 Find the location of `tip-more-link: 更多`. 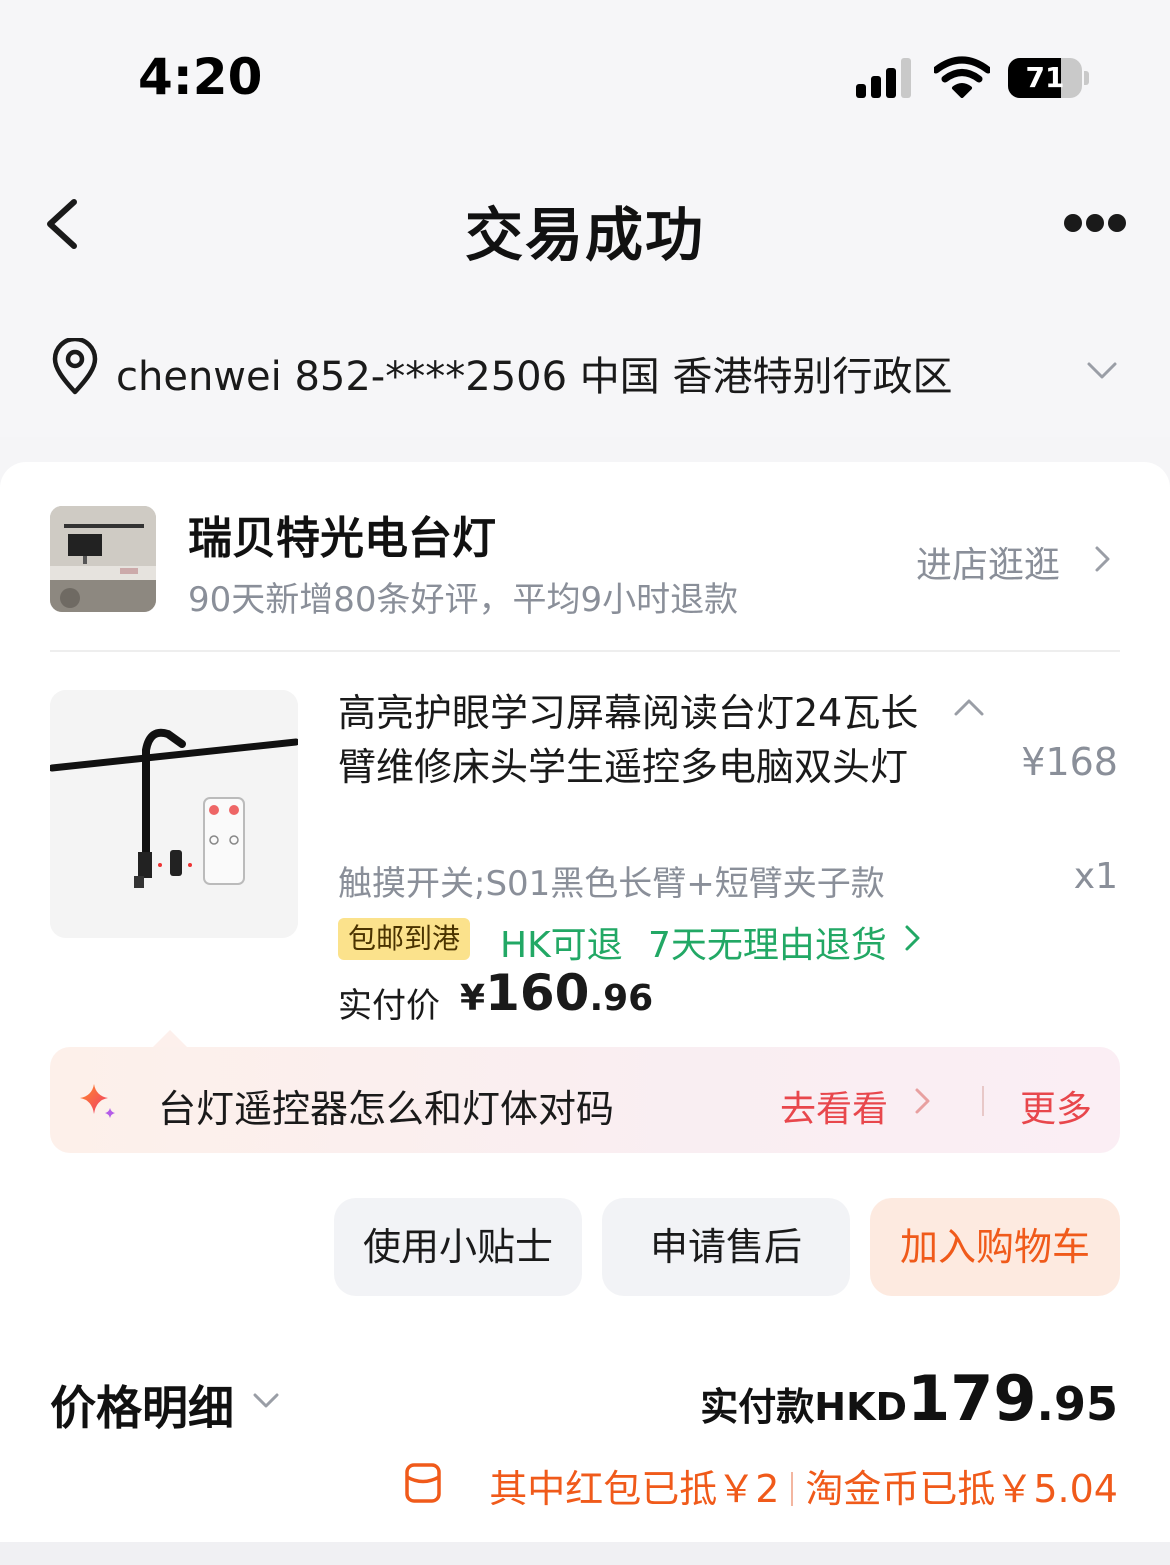

tip-more-link: 更多 is located at coordinates (1056, 1106).